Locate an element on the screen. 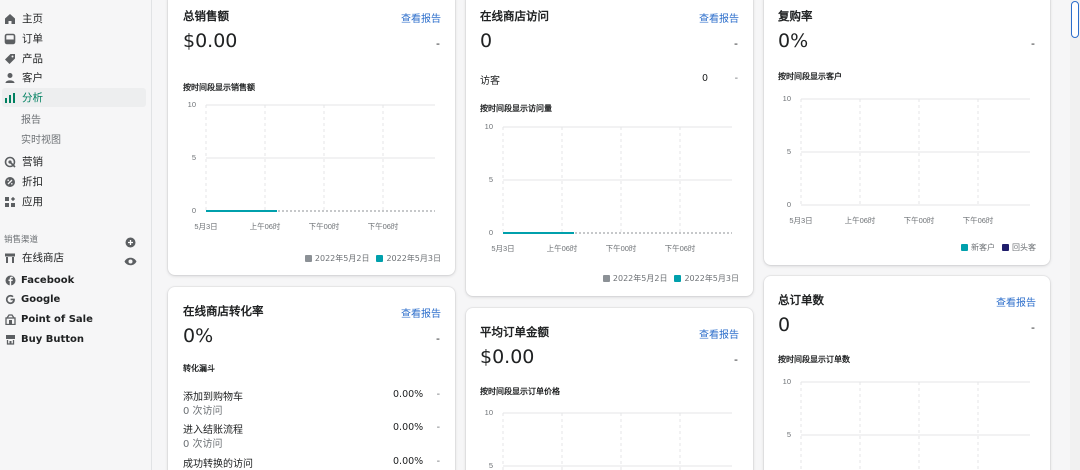 The image size is (1080, 470). x-tick-label: 上午06时 is located at coordinates (265, 226).